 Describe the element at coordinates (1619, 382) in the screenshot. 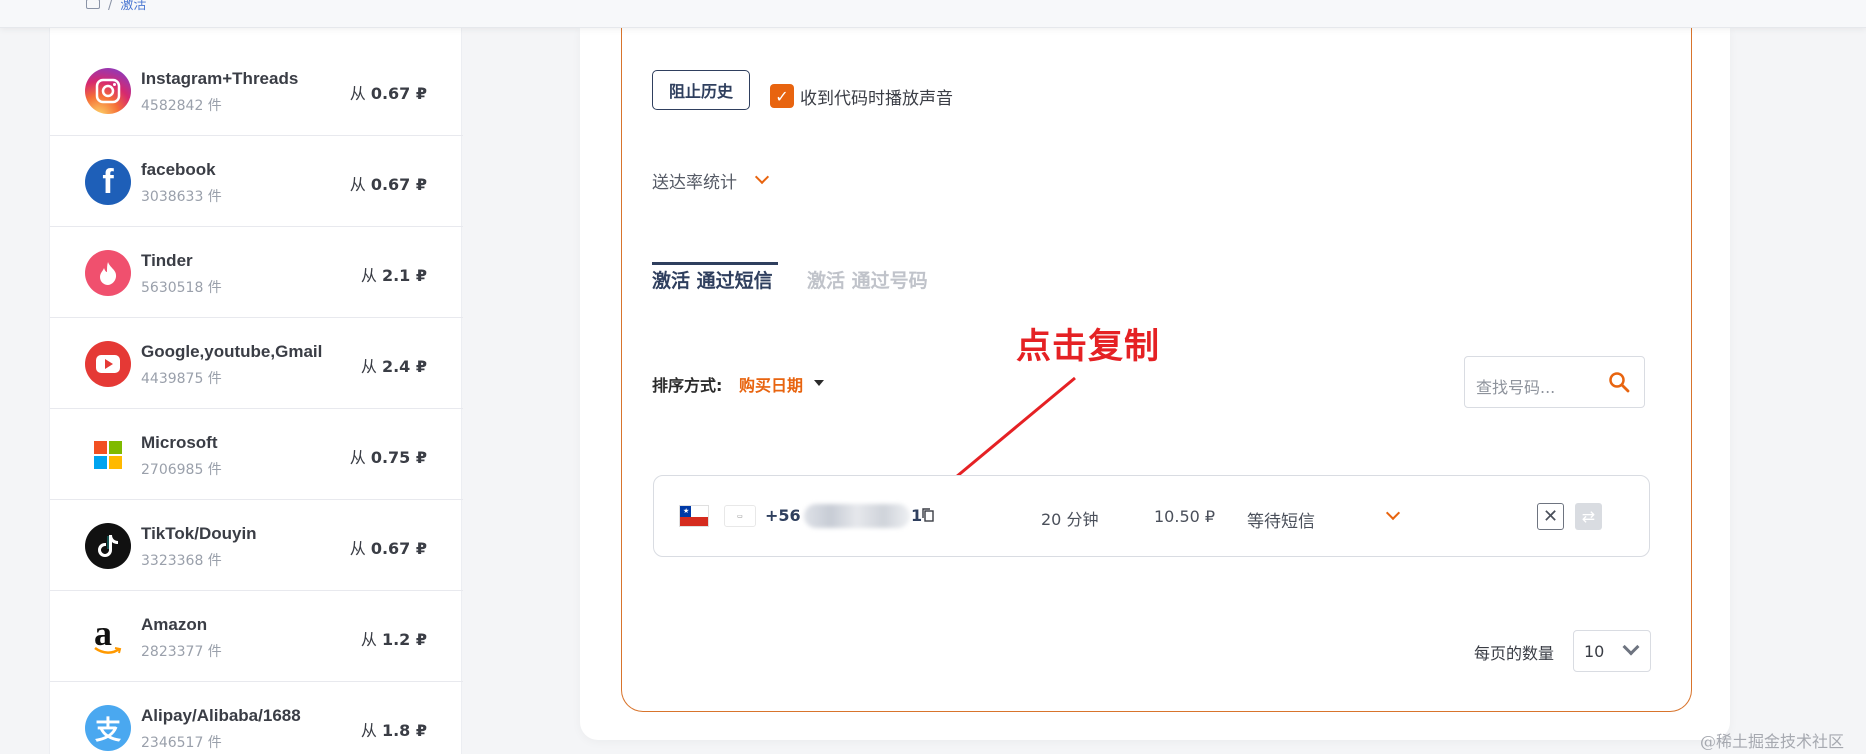

I see `search-icon` at that location.